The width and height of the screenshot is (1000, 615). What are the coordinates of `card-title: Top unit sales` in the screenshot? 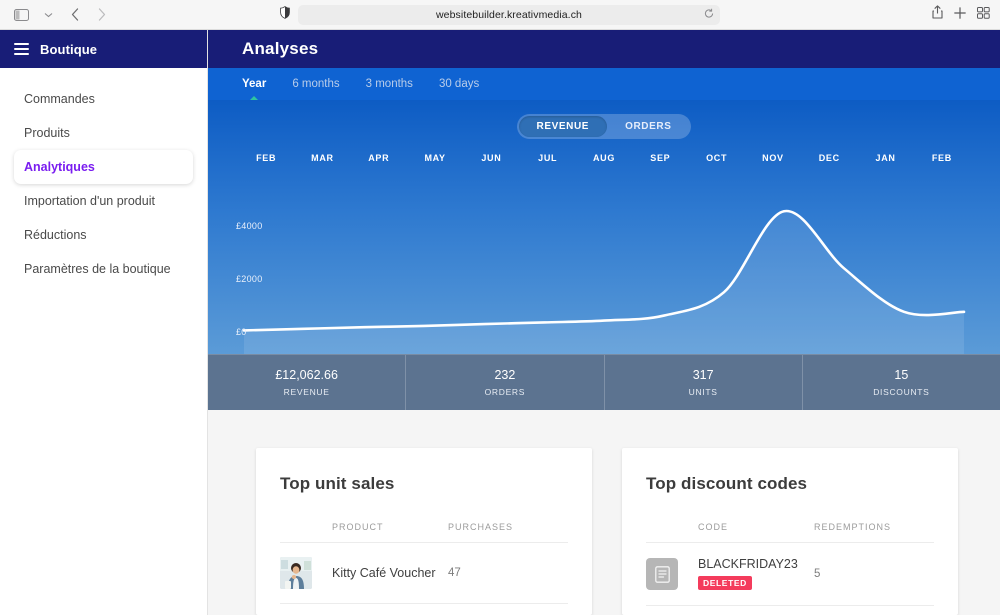 It's located at (337, 483).